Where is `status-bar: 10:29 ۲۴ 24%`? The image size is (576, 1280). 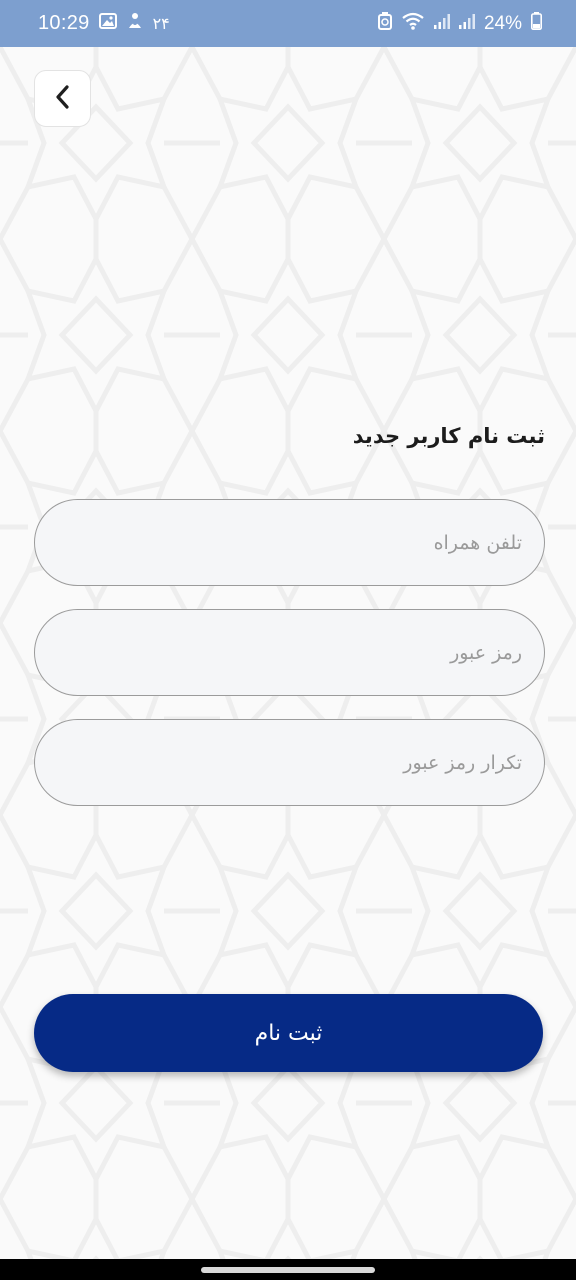
status-bar: 10:29 ۲۴ 24% is located at coordinates (288, 23).